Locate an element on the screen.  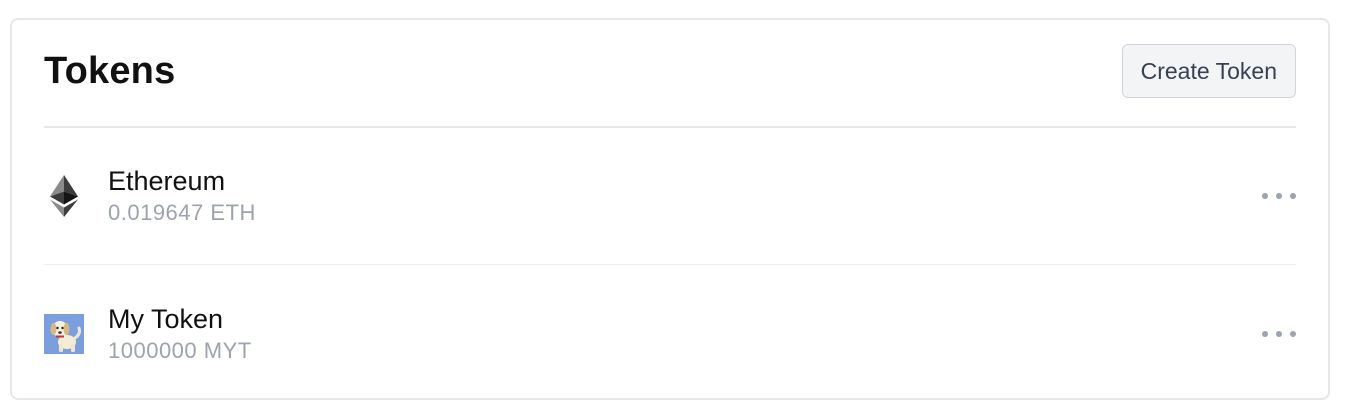
token-balance: 0.019647 ETH is located at coordinates (182, 212).